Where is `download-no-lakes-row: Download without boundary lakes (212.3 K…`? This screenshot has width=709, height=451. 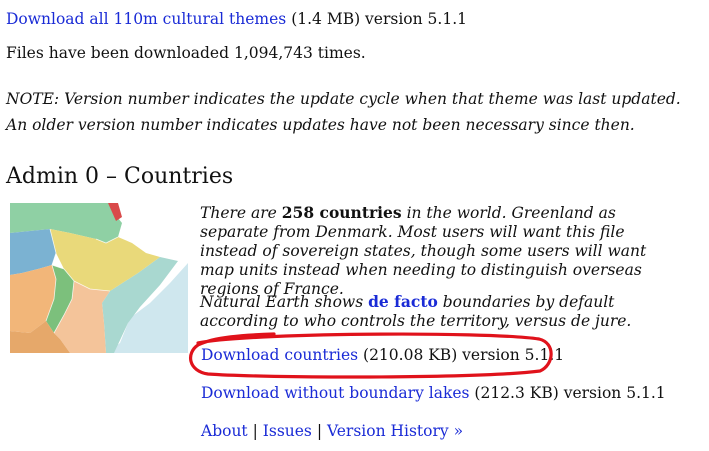 download-no-lakes-row: Download without boundary lakes (212.3 K… is located at coordinates (433, 393).